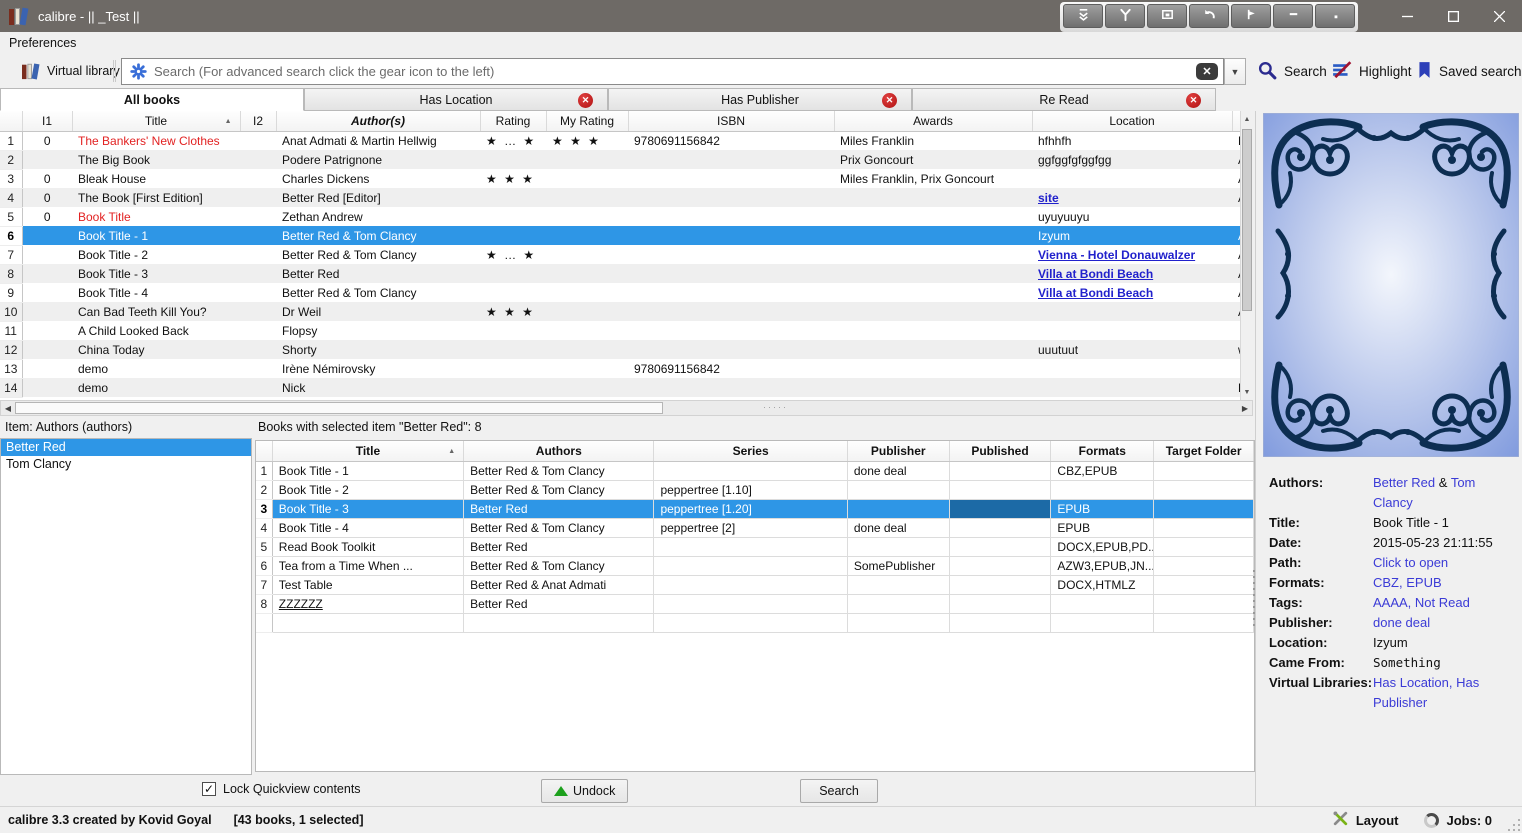  Describe the element at coordinates (1365, 820) in the screenshot. I see `layout-button: Layout` at that location.